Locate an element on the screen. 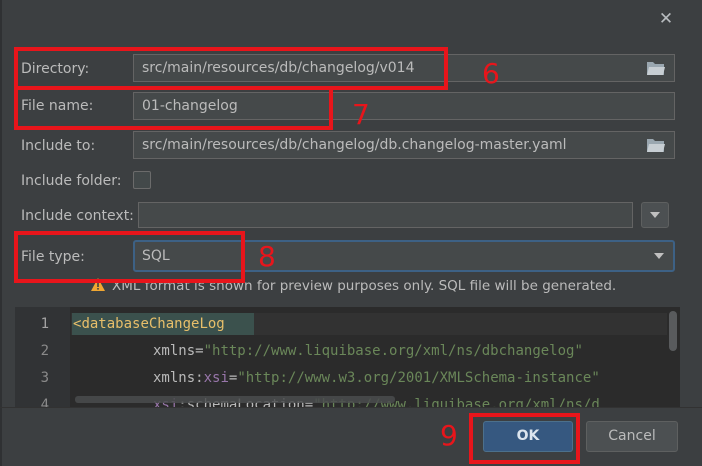  include-context-dropdown-button is located at coordinates (655, 215).